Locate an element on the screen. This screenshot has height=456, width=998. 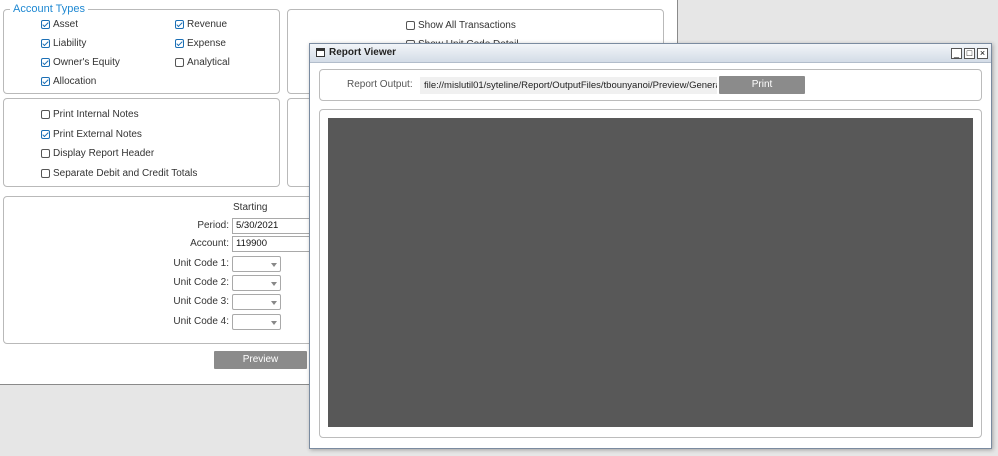
liability-checkbox: Liability is located at coordinates (63, 43).